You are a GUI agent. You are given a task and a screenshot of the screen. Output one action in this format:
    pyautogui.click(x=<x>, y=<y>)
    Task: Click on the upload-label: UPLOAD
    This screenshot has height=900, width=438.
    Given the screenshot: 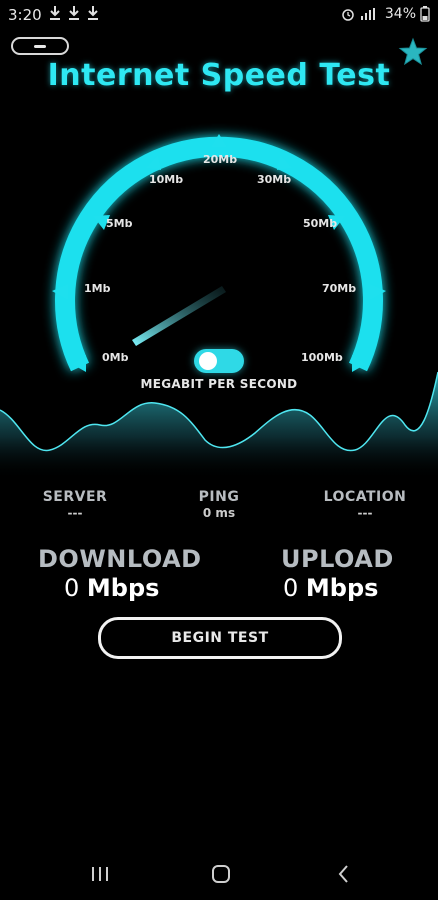 What is the action you would take?
    pyautogui.click(x=337, y=559)
    